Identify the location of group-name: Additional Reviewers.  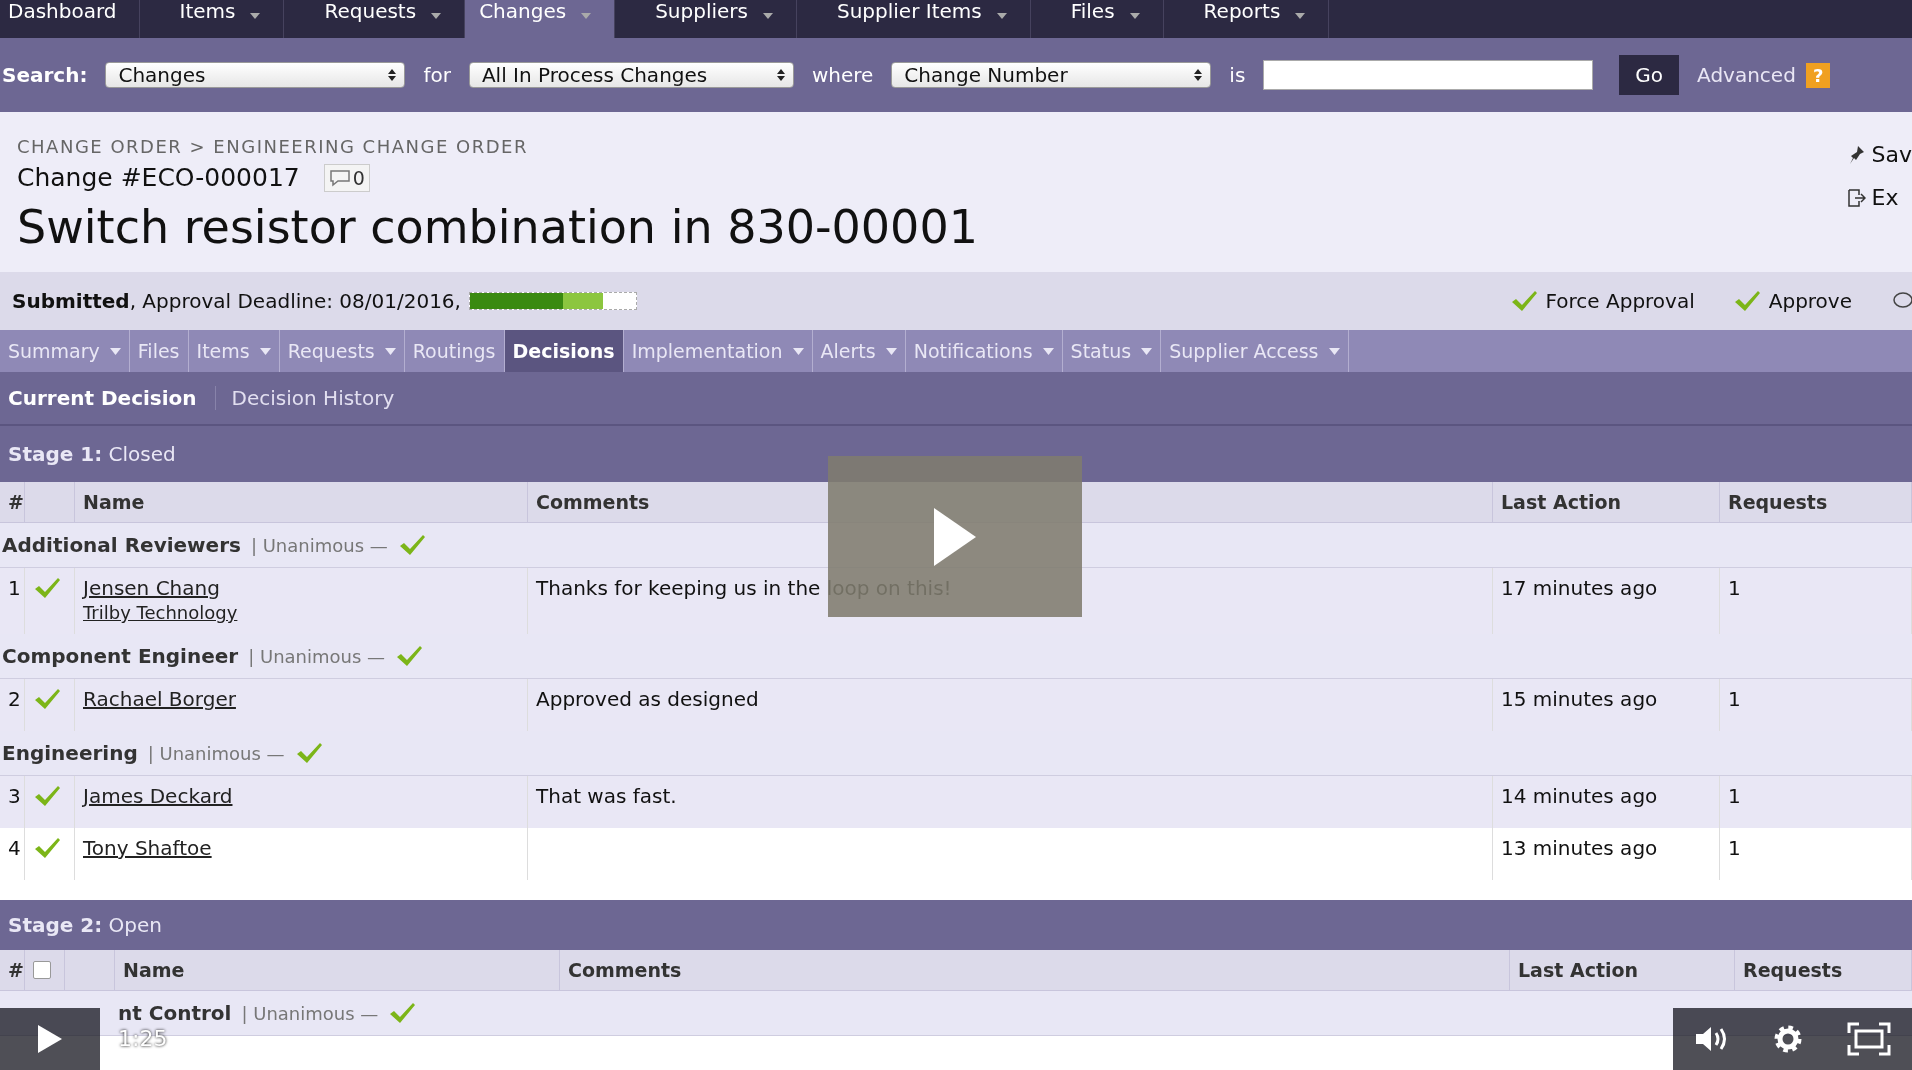
(121, 545).